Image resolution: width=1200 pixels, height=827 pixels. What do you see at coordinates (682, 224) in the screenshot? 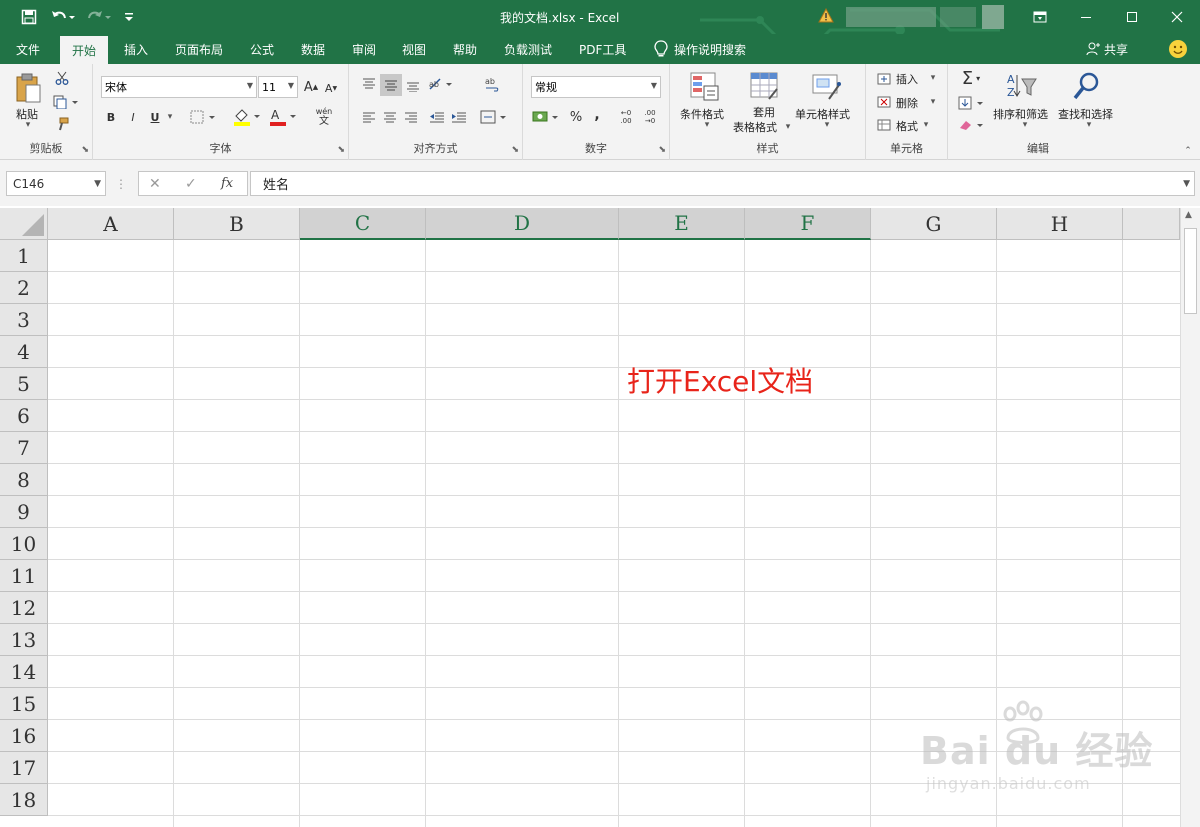
I see `column-header-e: E` at bounding box center [682, 224].